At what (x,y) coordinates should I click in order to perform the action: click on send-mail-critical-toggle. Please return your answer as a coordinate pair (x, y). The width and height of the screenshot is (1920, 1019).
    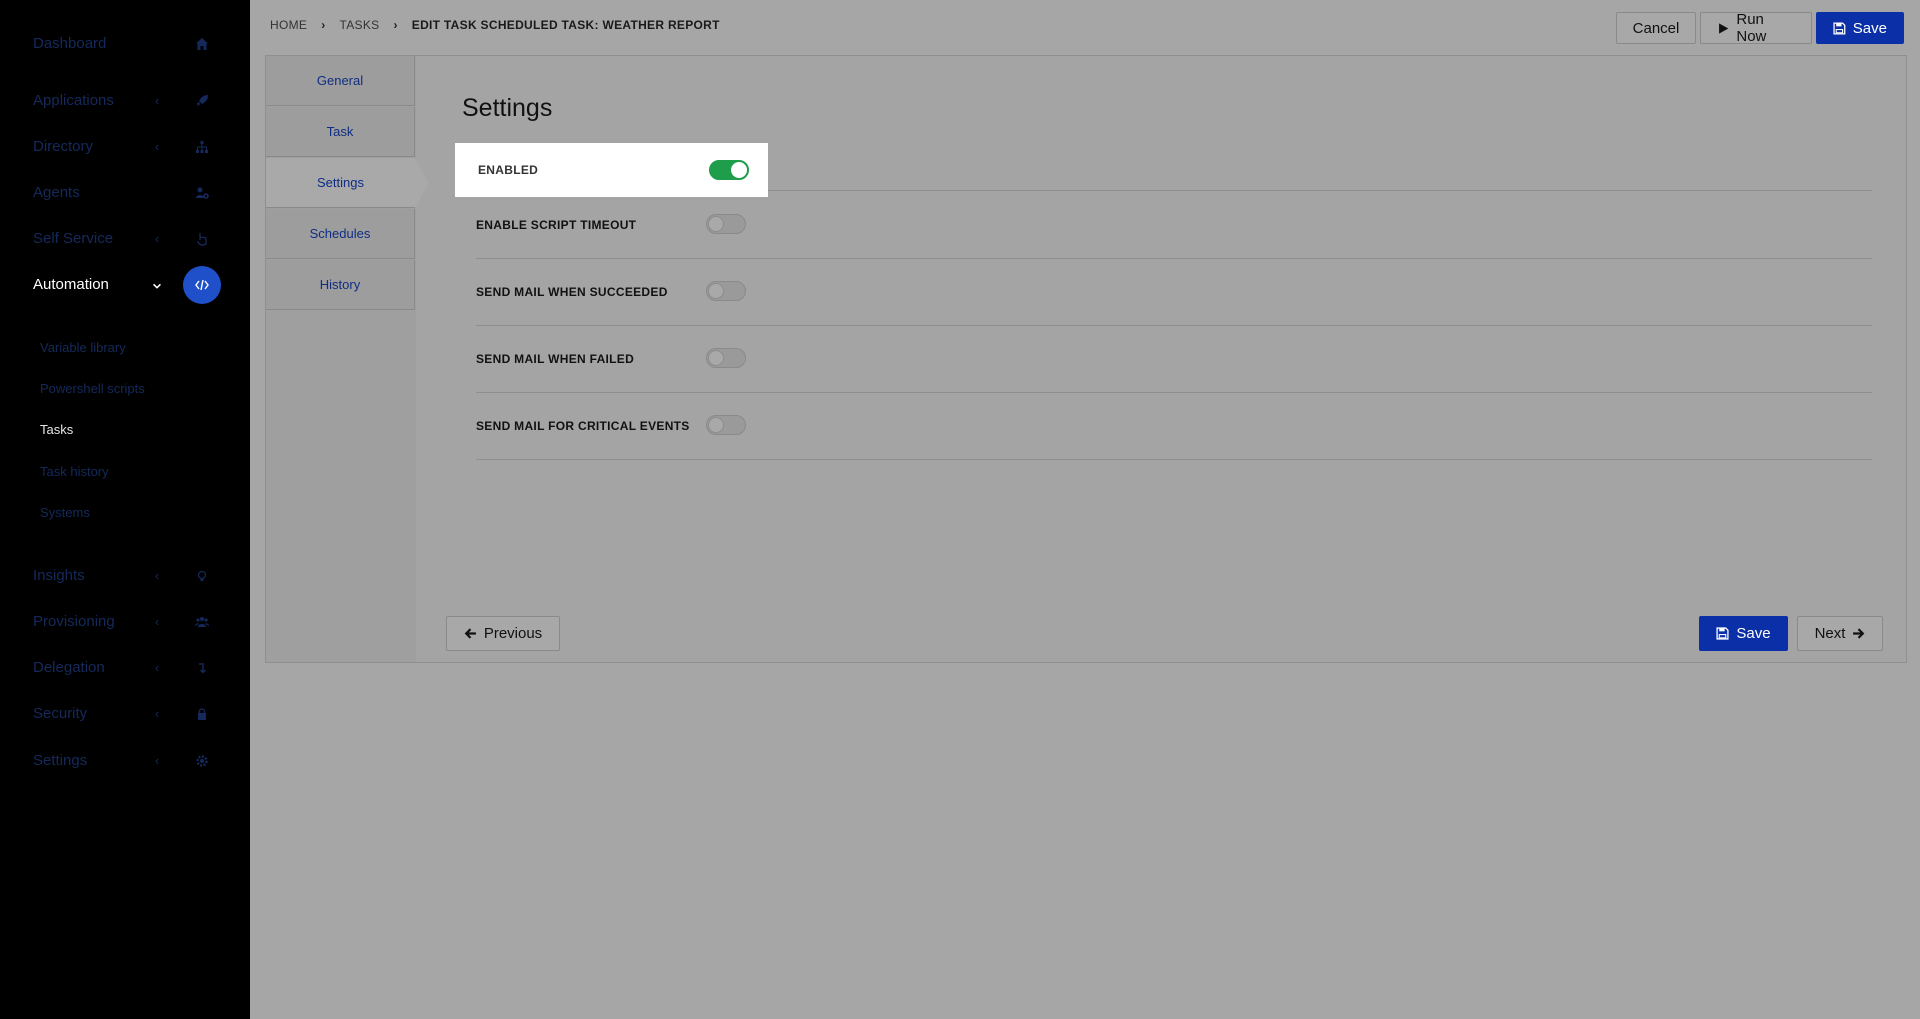
    Looking at the image, I should click on (726, 425).